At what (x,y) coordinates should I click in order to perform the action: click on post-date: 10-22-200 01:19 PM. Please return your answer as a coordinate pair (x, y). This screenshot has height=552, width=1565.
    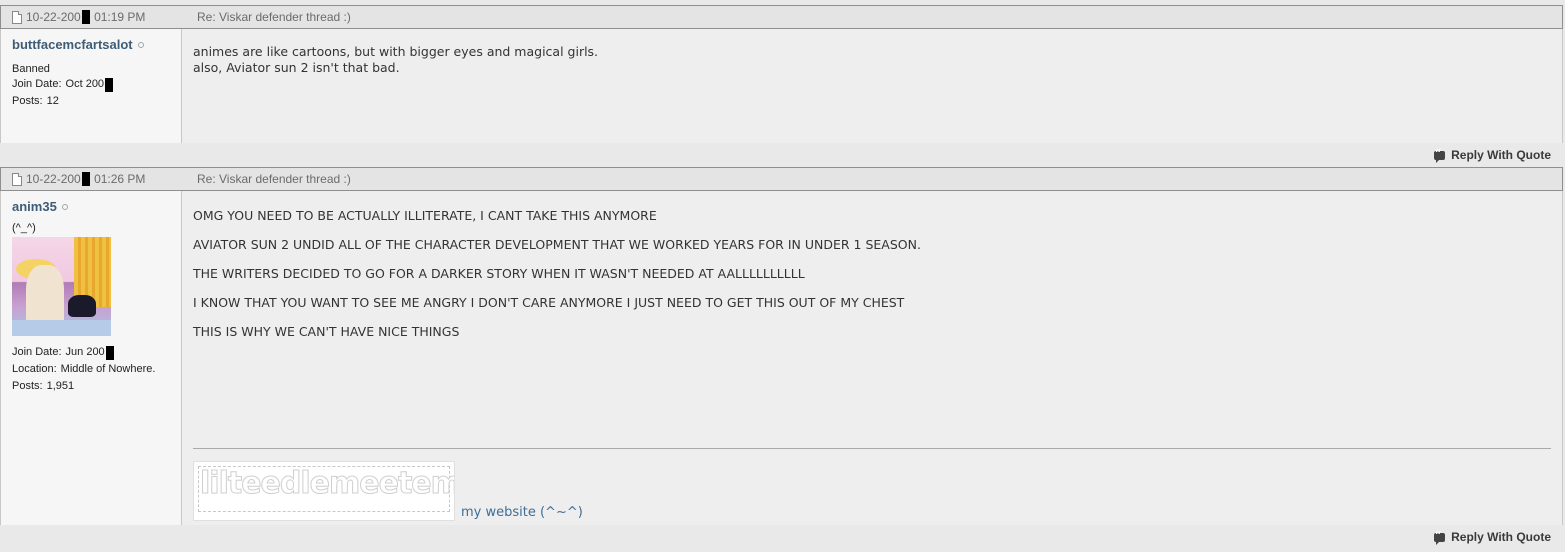
    Looking at the image, I should click on (94, 17).